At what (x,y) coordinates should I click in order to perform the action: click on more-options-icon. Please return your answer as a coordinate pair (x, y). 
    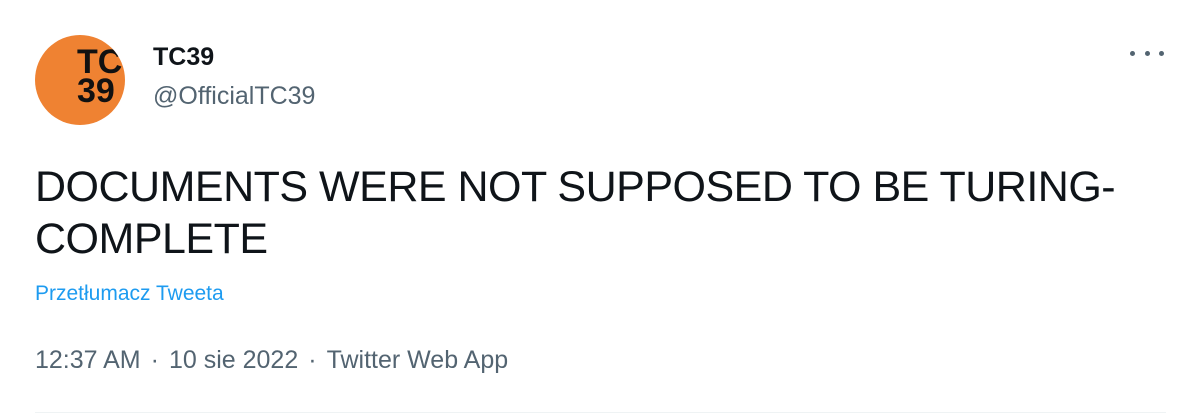
    Looking at the image, I should click on (1147, 53).